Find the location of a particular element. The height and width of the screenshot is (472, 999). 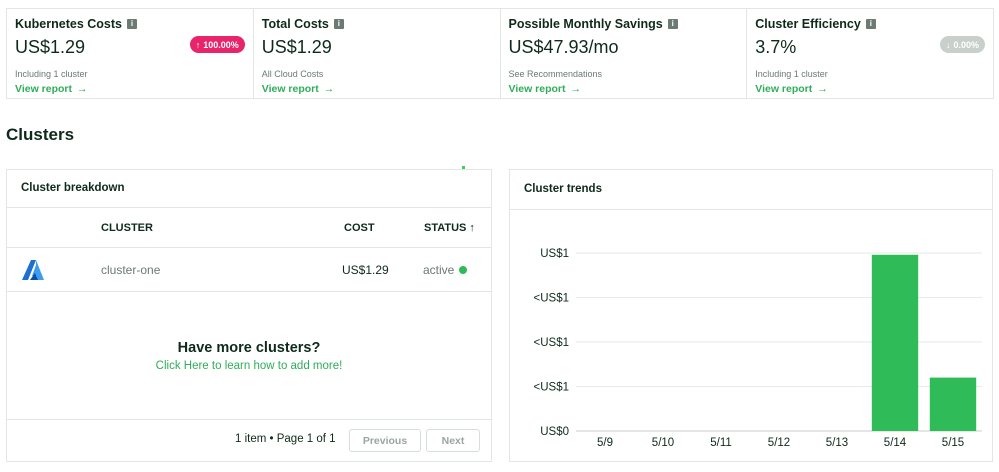

arrow-up-icon: ↑ is located at coordinates (198, 44).